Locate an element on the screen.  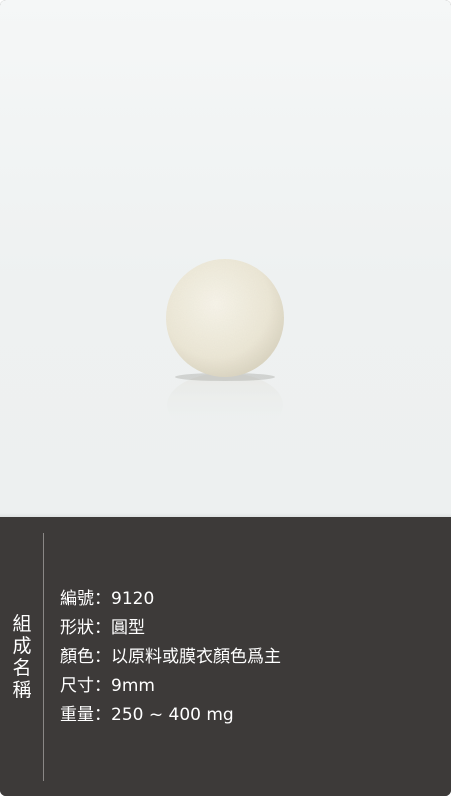
spec-value: 250 ~ 400 mg is located at coordinates (172, 715).